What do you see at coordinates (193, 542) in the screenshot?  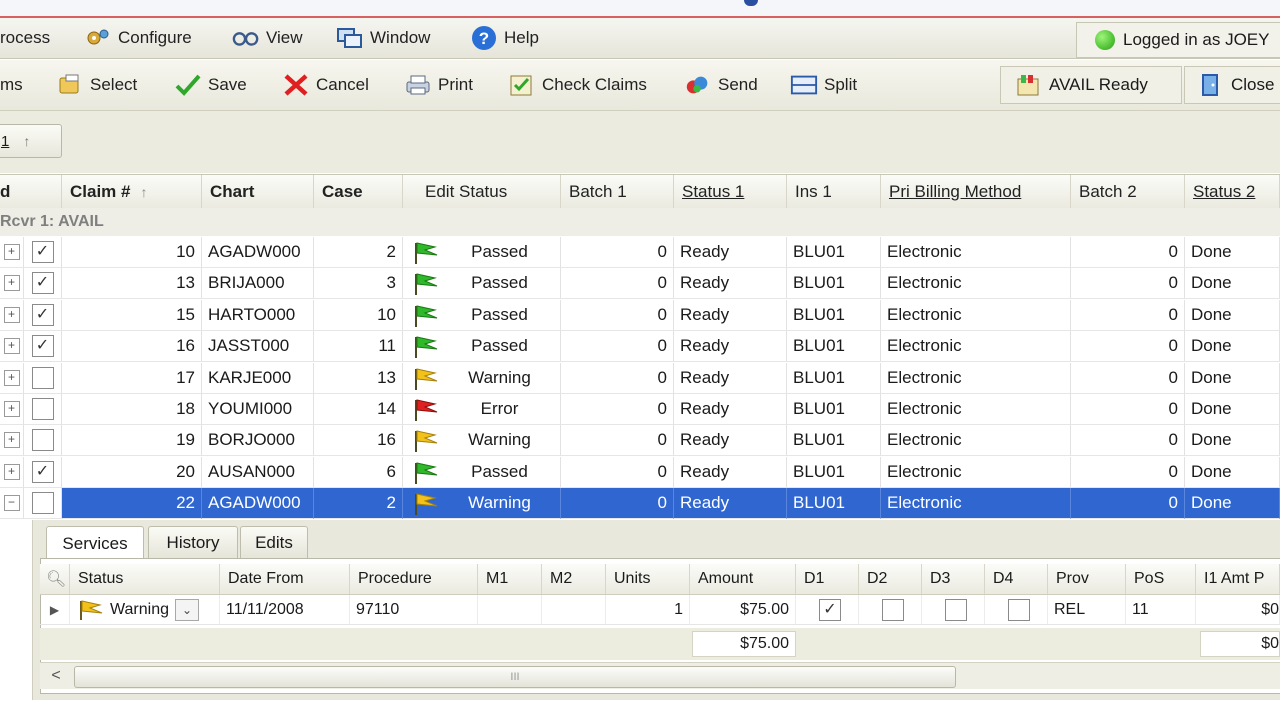 I see `tab-history: History` at bounding box center [193, 542].